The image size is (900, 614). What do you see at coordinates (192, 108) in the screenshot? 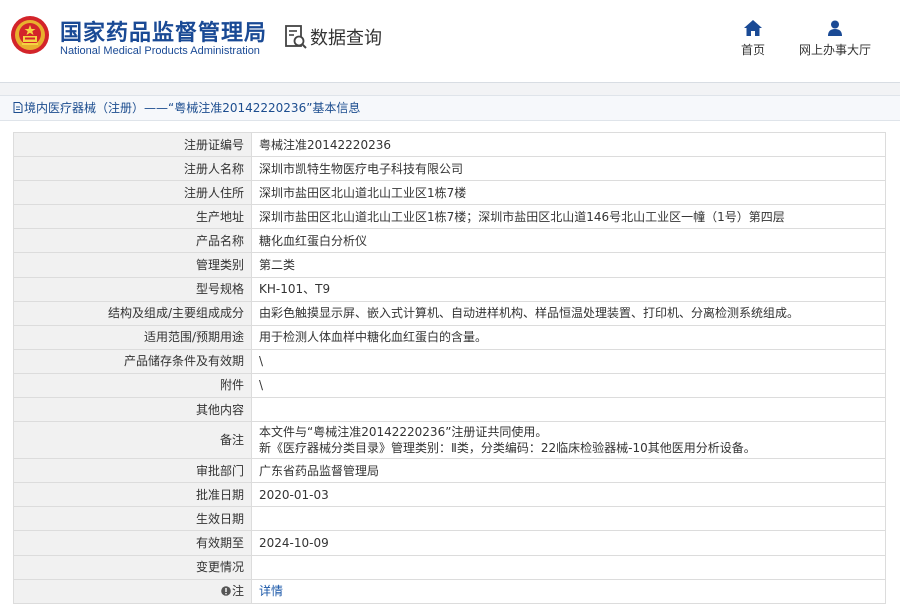
I see `breadcrumb-text: 境内医疗器械（注册）——“粤械注准20142220236”基本信息` at bounding box center [192, 108].